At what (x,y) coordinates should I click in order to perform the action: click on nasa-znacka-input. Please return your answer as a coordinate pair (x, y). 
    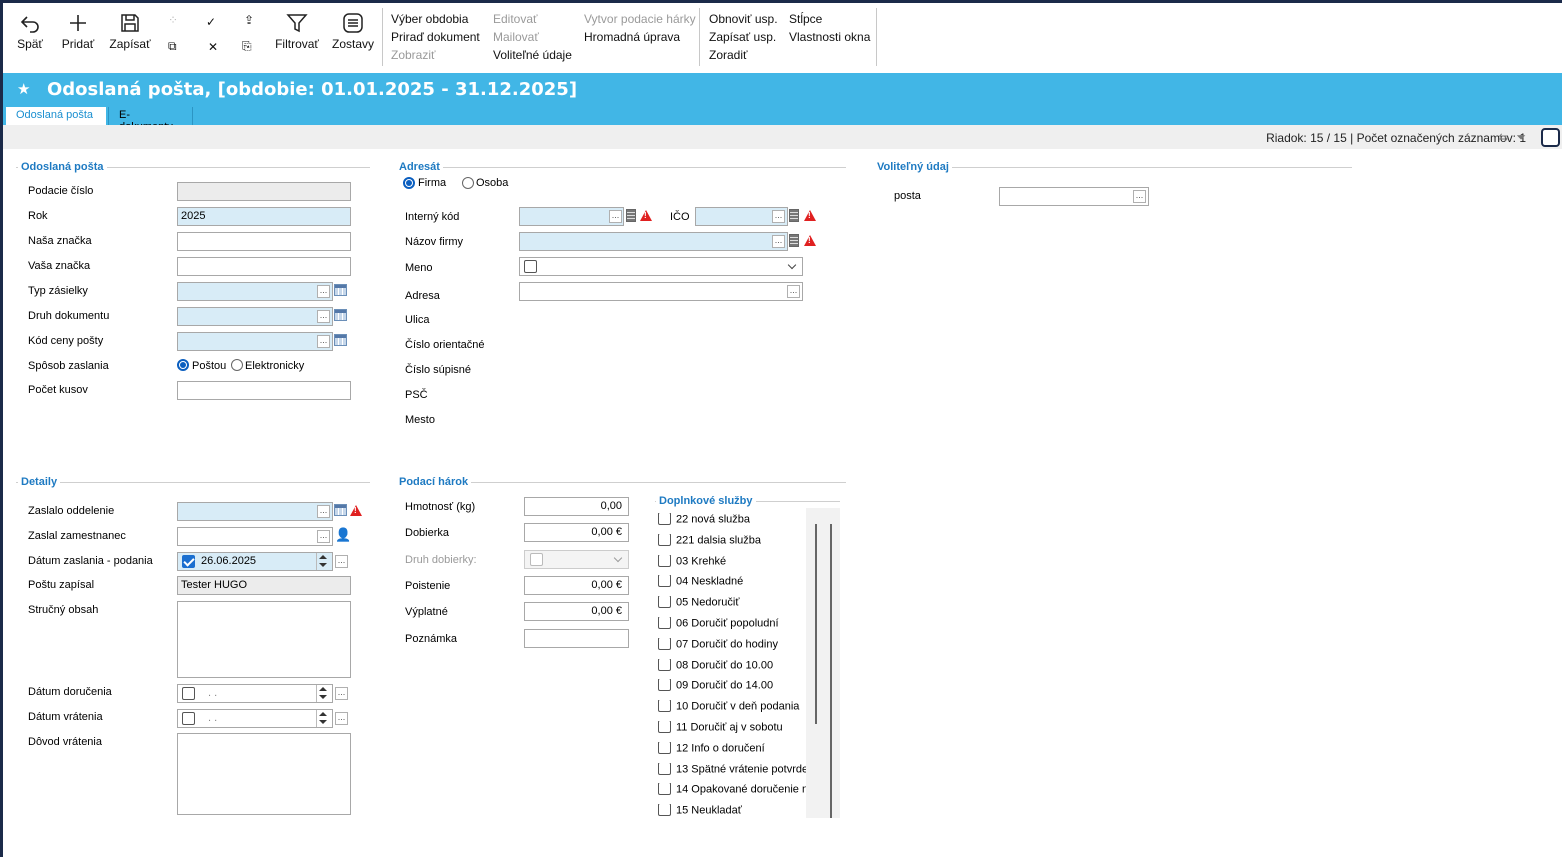
    Looking at the image, I should click on (264, 241).